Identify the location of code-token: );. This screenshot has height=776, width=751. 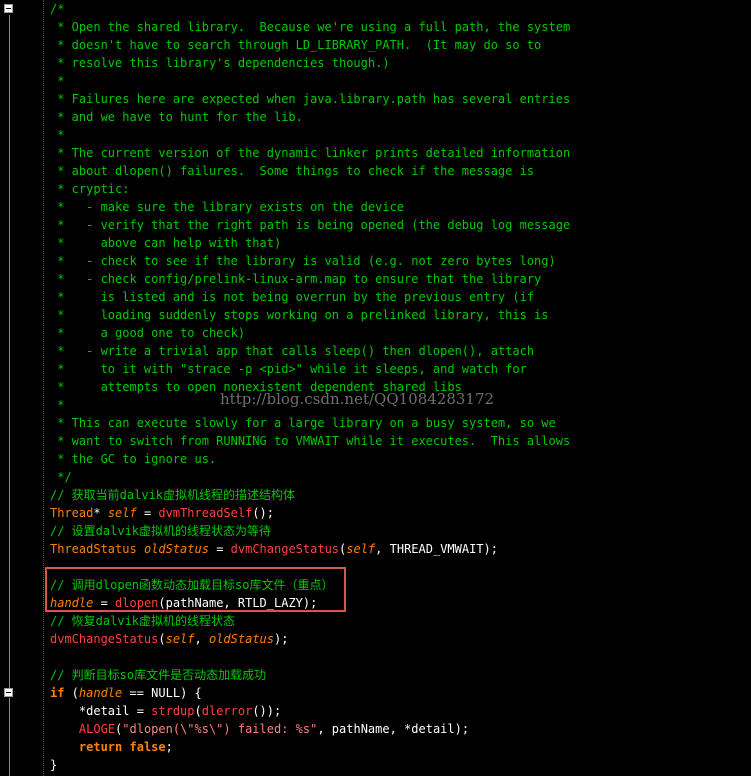
(281, 639).